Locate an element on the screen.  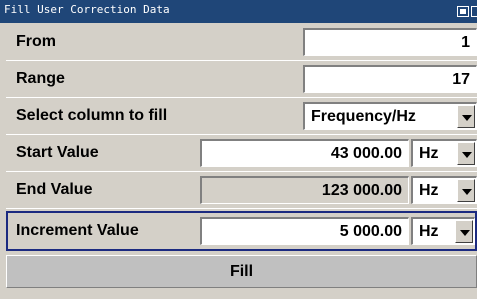
window-title: Fill User Correction Data is located at coordinates (87, 9).